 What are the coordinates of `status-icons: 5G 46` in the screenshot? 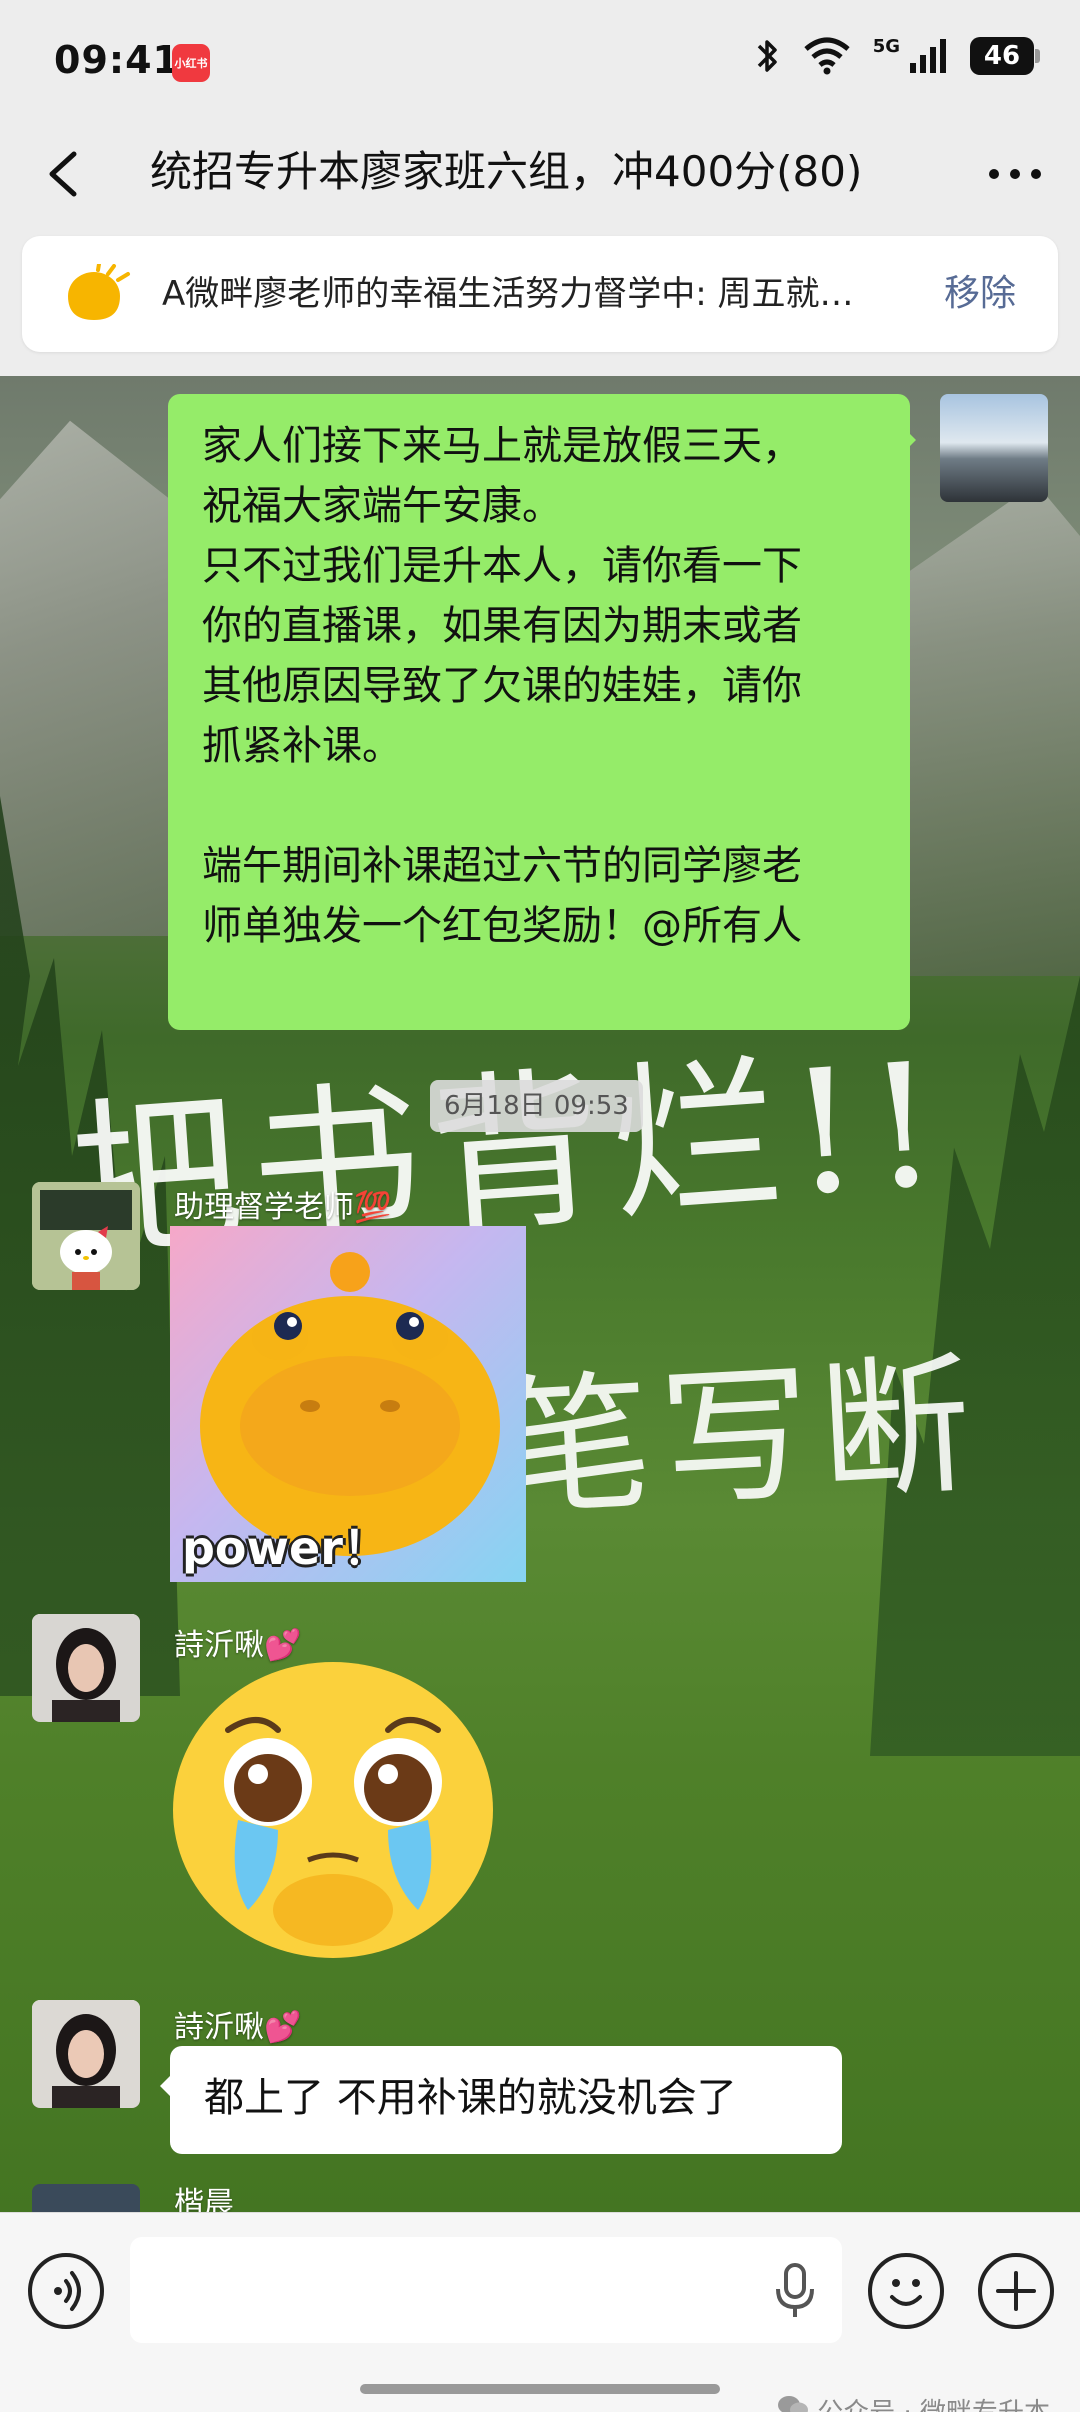 It's located at (897, 55).